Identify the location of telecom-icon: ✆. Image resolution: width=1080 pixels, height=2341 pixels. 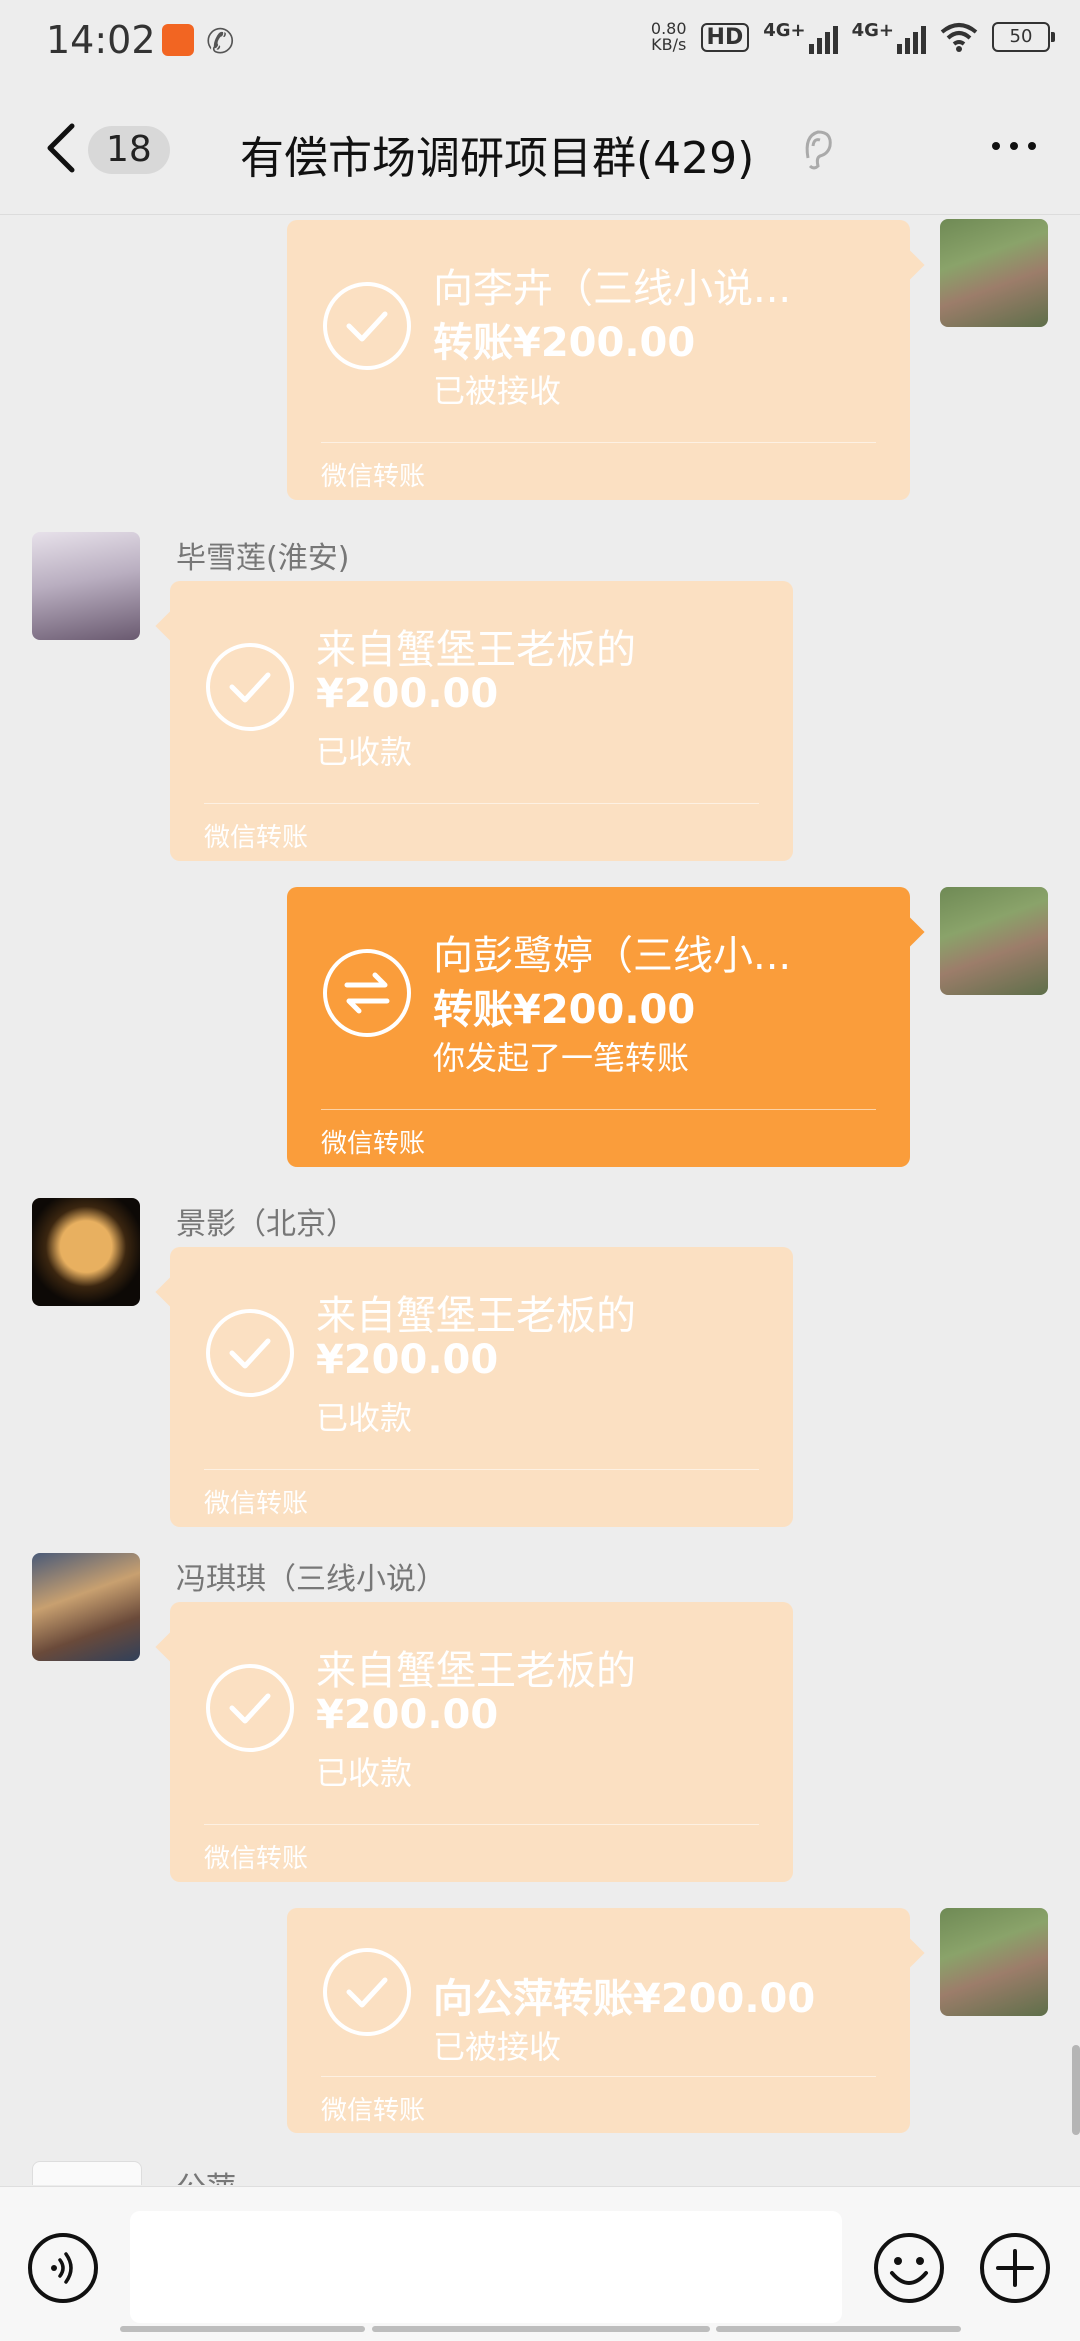
(220, 42).